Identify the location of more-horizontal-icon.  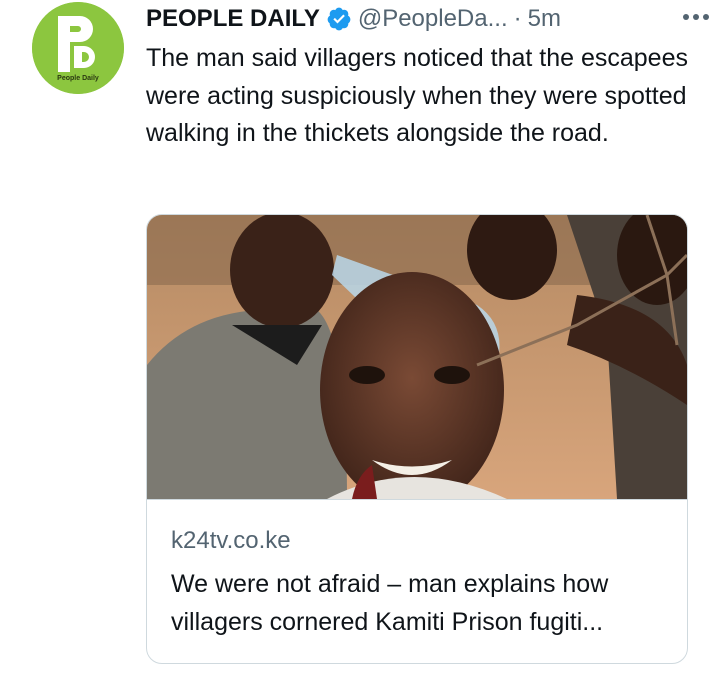
(696, 17).